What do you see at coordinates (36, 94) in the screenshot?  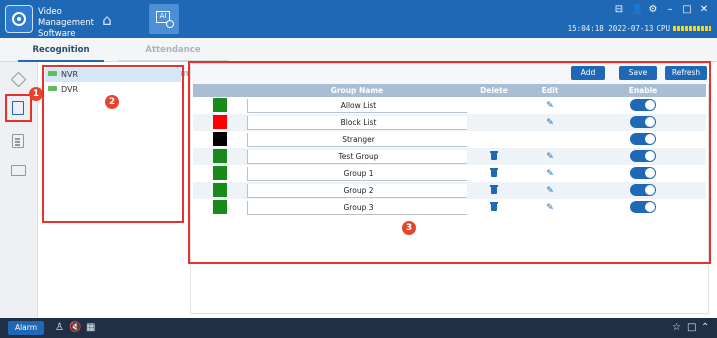 I see `annotation-marker-1: 1` at bounding box center [36, 94].